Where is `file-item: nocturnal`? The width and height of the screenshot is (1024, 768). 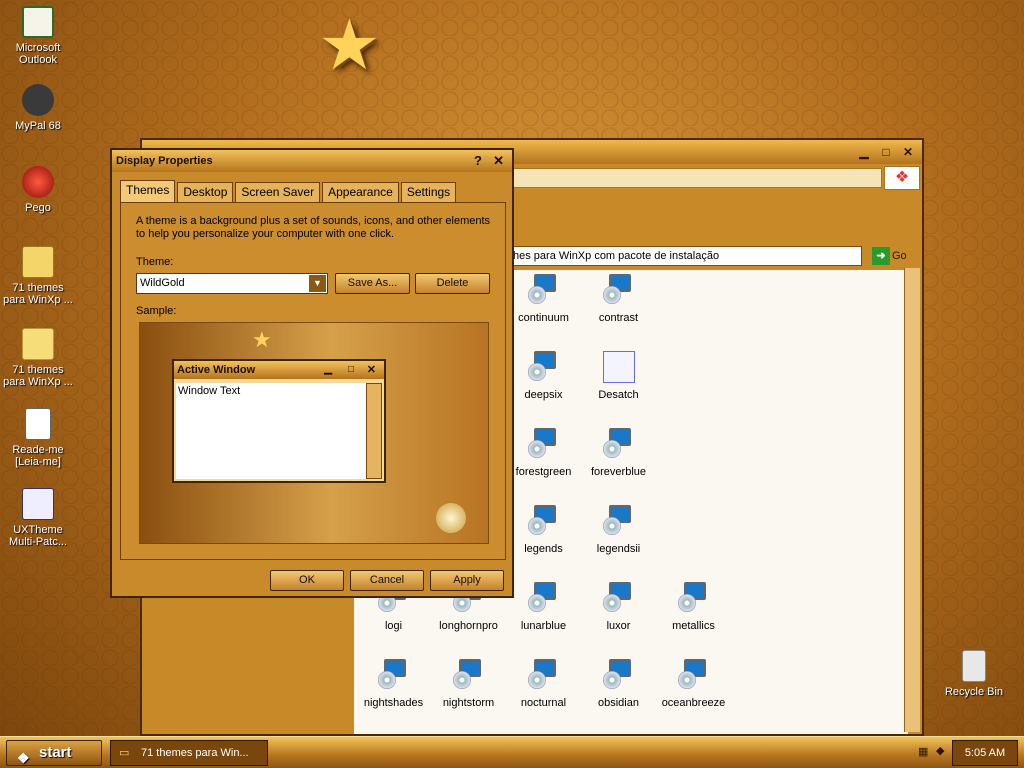
file-item: nocturnal is located at coordinates (543, 684).